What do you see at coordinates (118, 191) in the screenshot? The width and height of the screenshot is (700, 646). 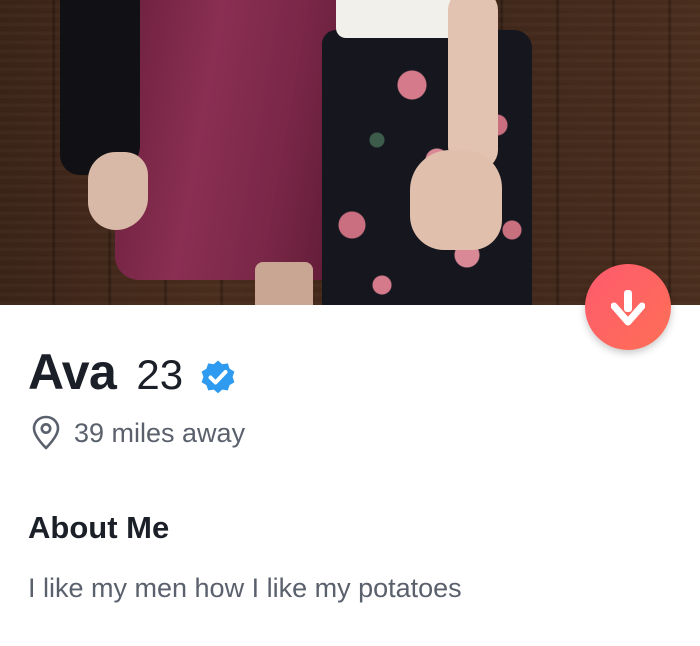 I see `photo-person-left-hand` at bounding box center [118, 191].